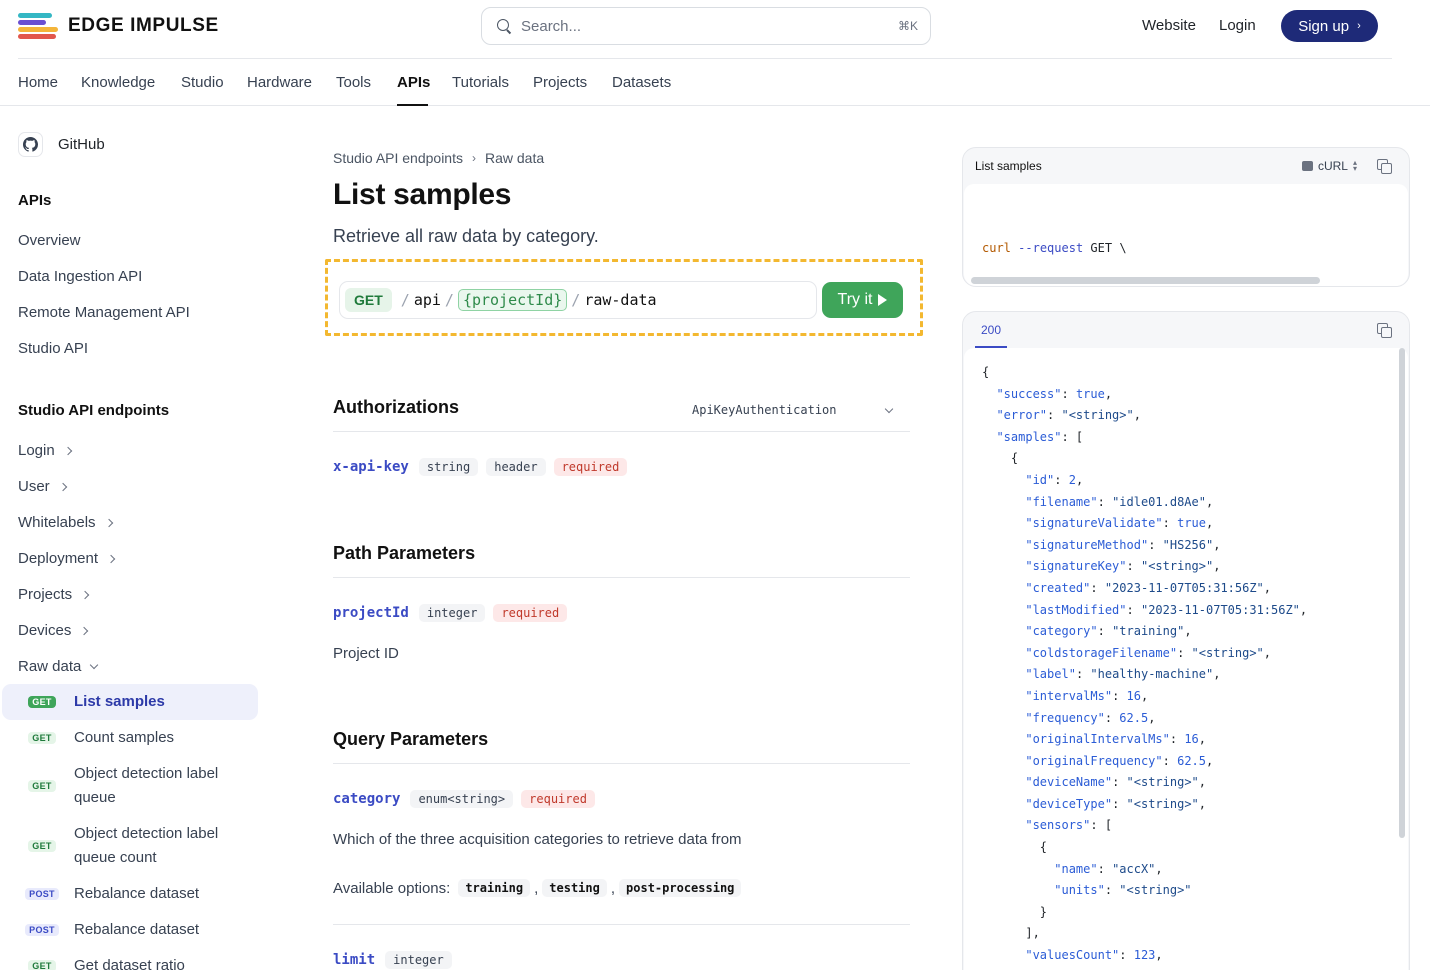 This screenshot has width=1430, height=970. Describe the element at coordinates (58, 558) in the screenshot. I see `group-label: Deployment` at that location.